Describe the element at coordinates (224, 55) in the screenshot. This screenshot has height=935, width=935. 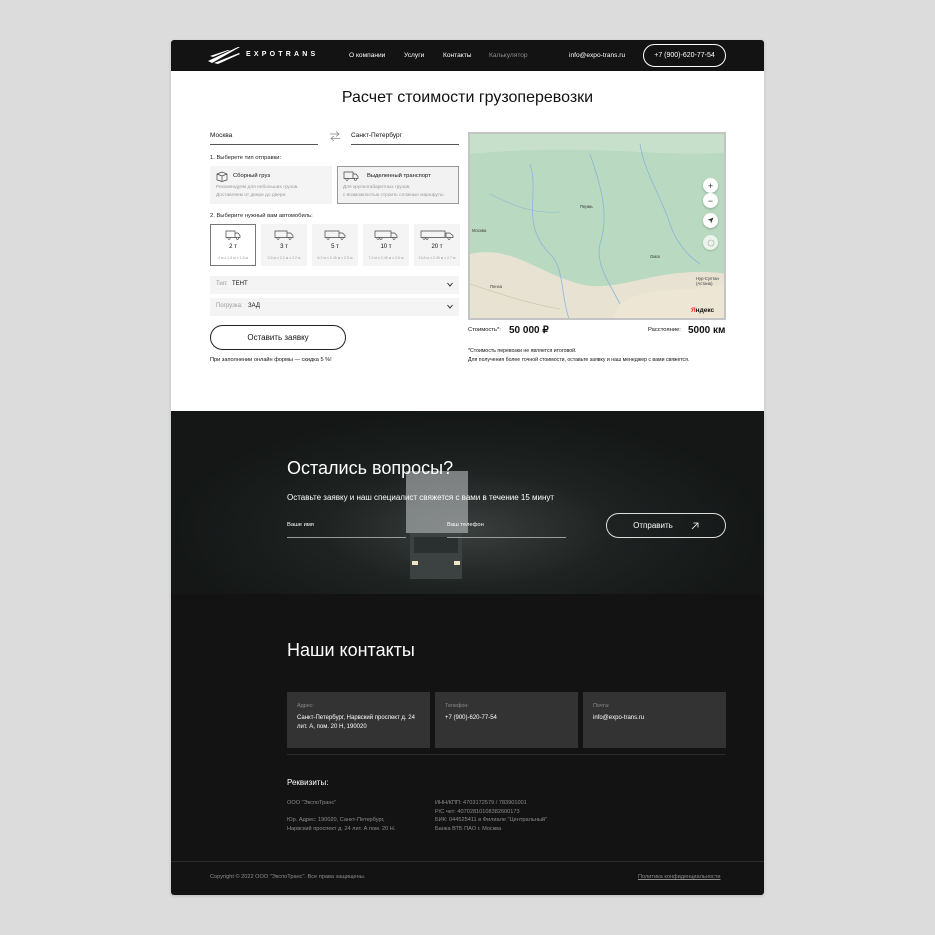
I see `logo-wing-icon` at that location.